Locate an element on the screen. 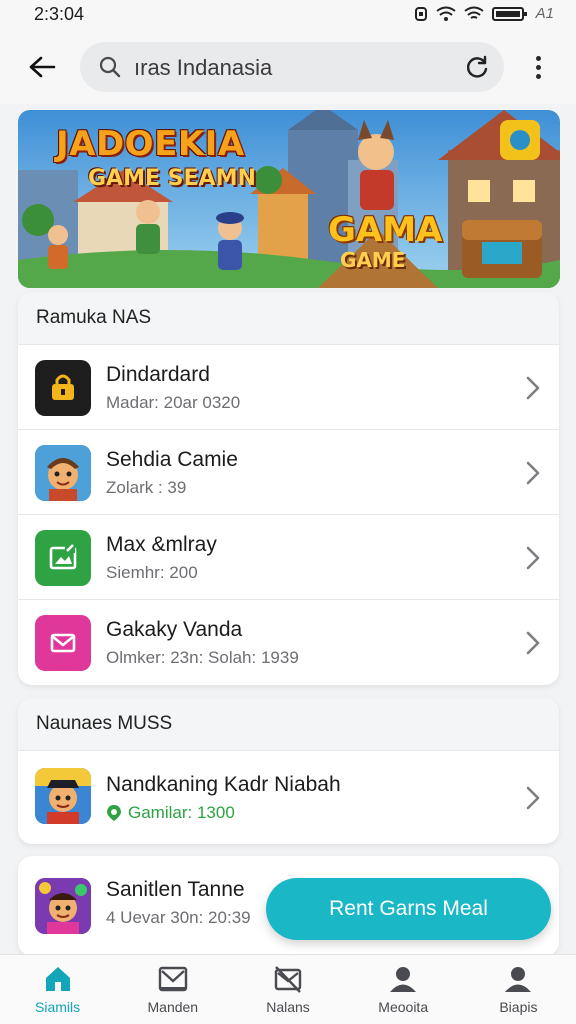  battery-text: A1 is located at coordinates (544, 13).